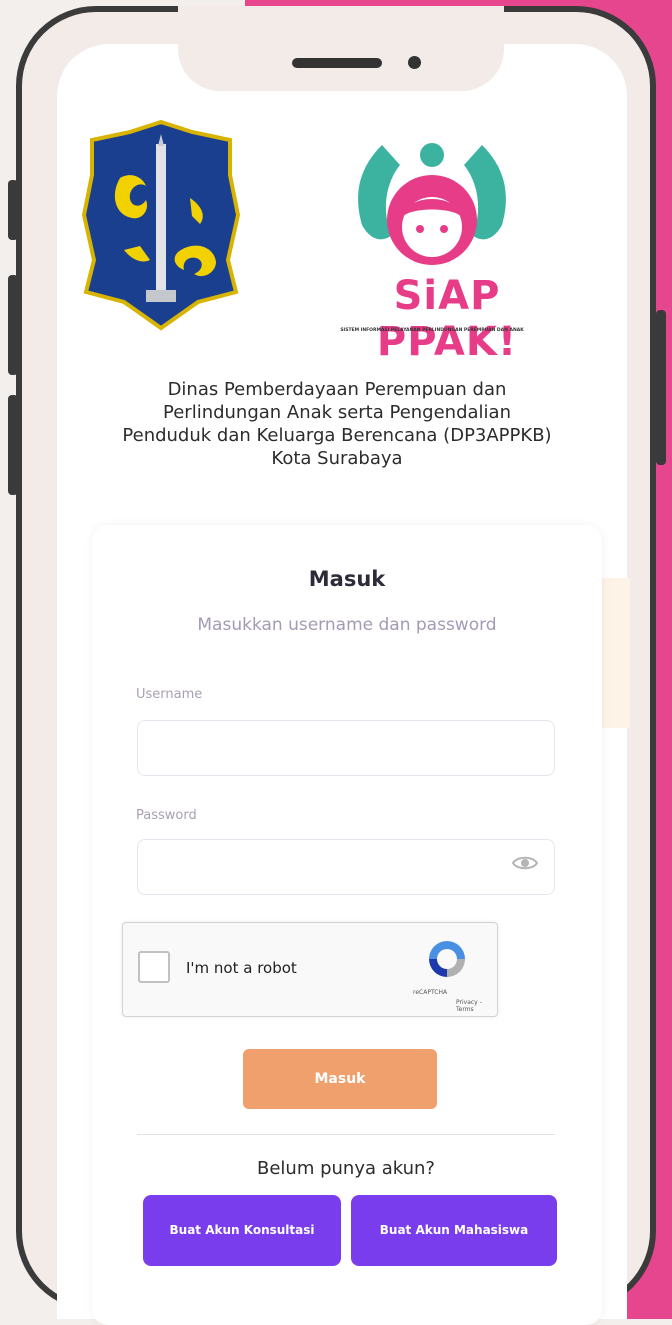 The width and height of the screenshot is (672, 1325). What do you see at coordinates (347, 579) in the screenshot?
I see `login-title: Masuk` at bounding box center [347, 579].